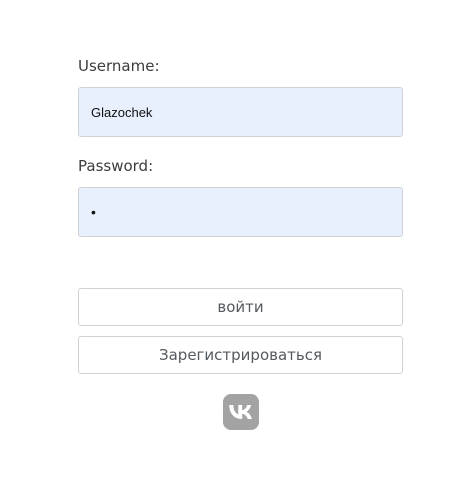  I want to click on social-login, so click(240, 412).